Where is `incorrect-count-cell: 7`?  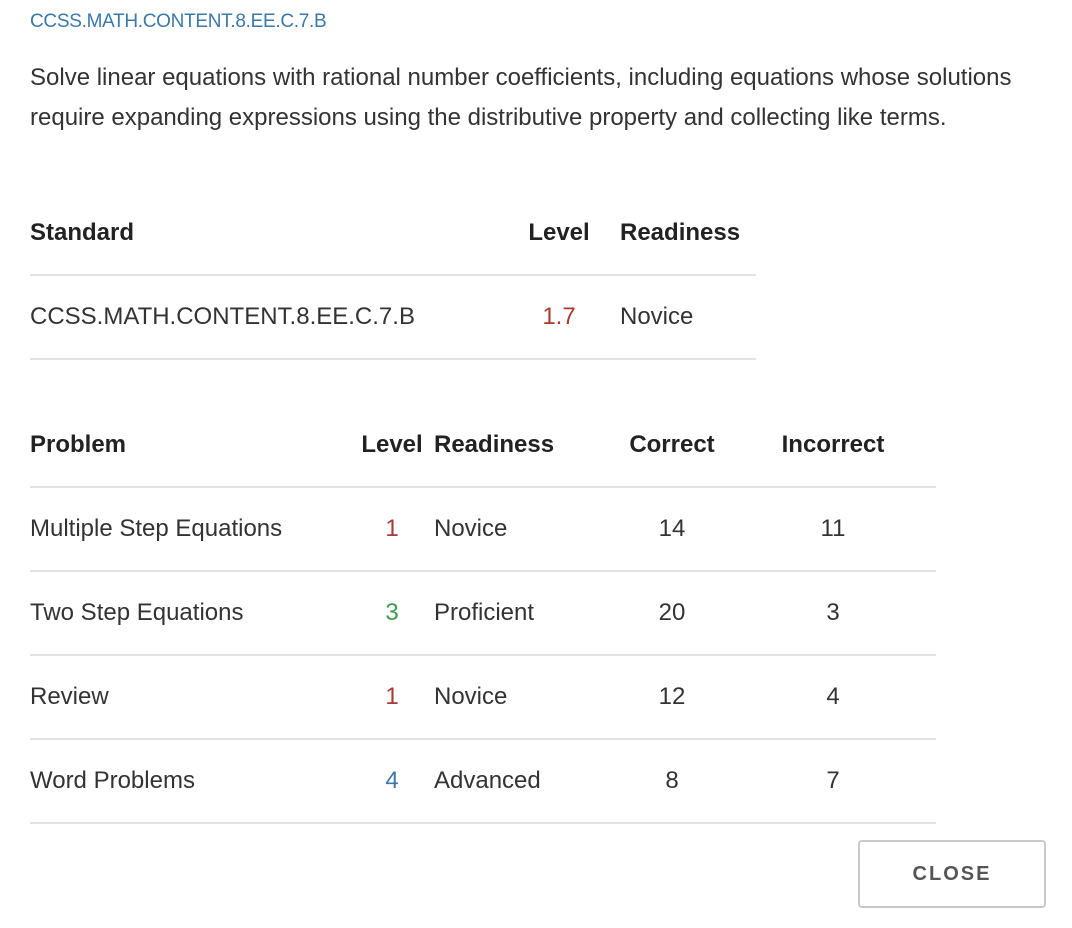
incorrect-count-cell: 7 is located at coordinates (833, 781).